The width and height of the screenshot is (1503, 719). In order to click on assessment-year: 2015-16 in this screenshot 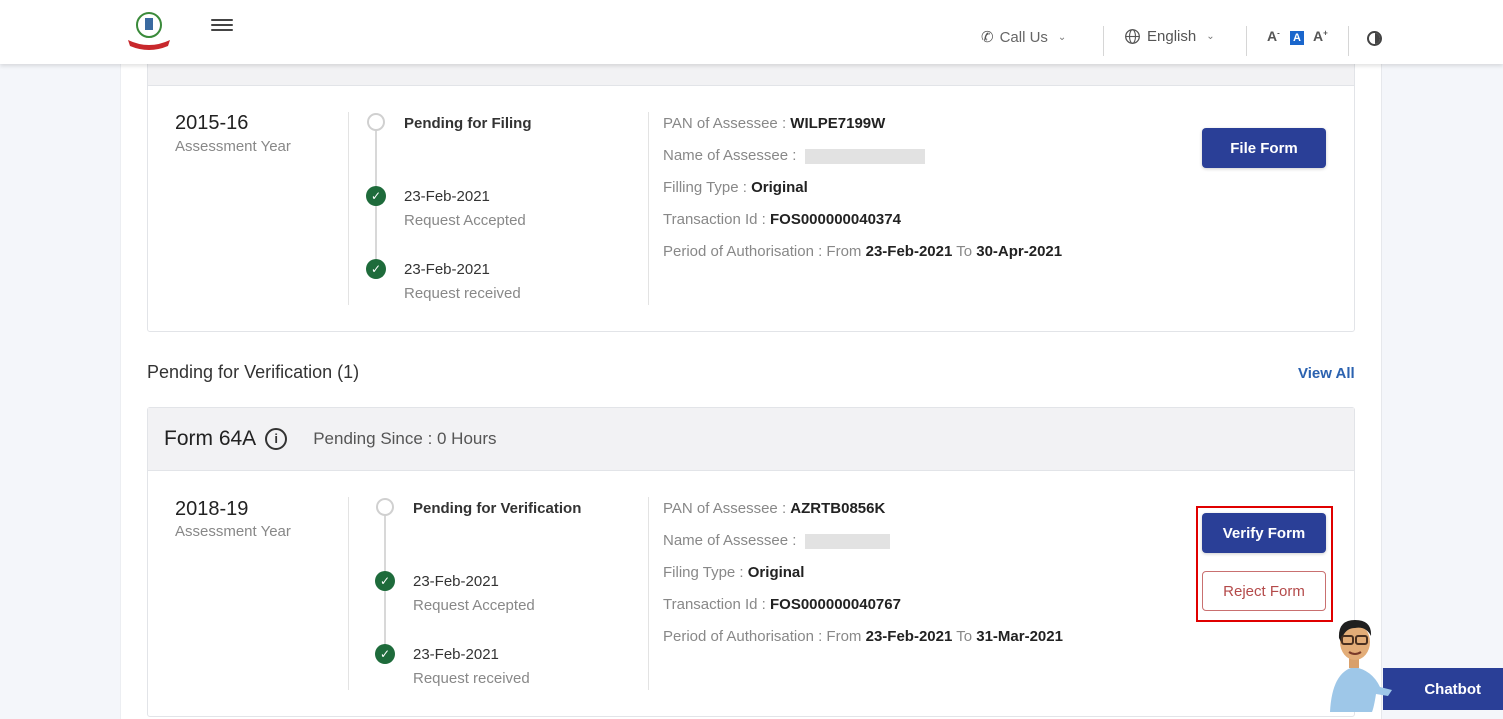, I will do `click(212, 123)`.